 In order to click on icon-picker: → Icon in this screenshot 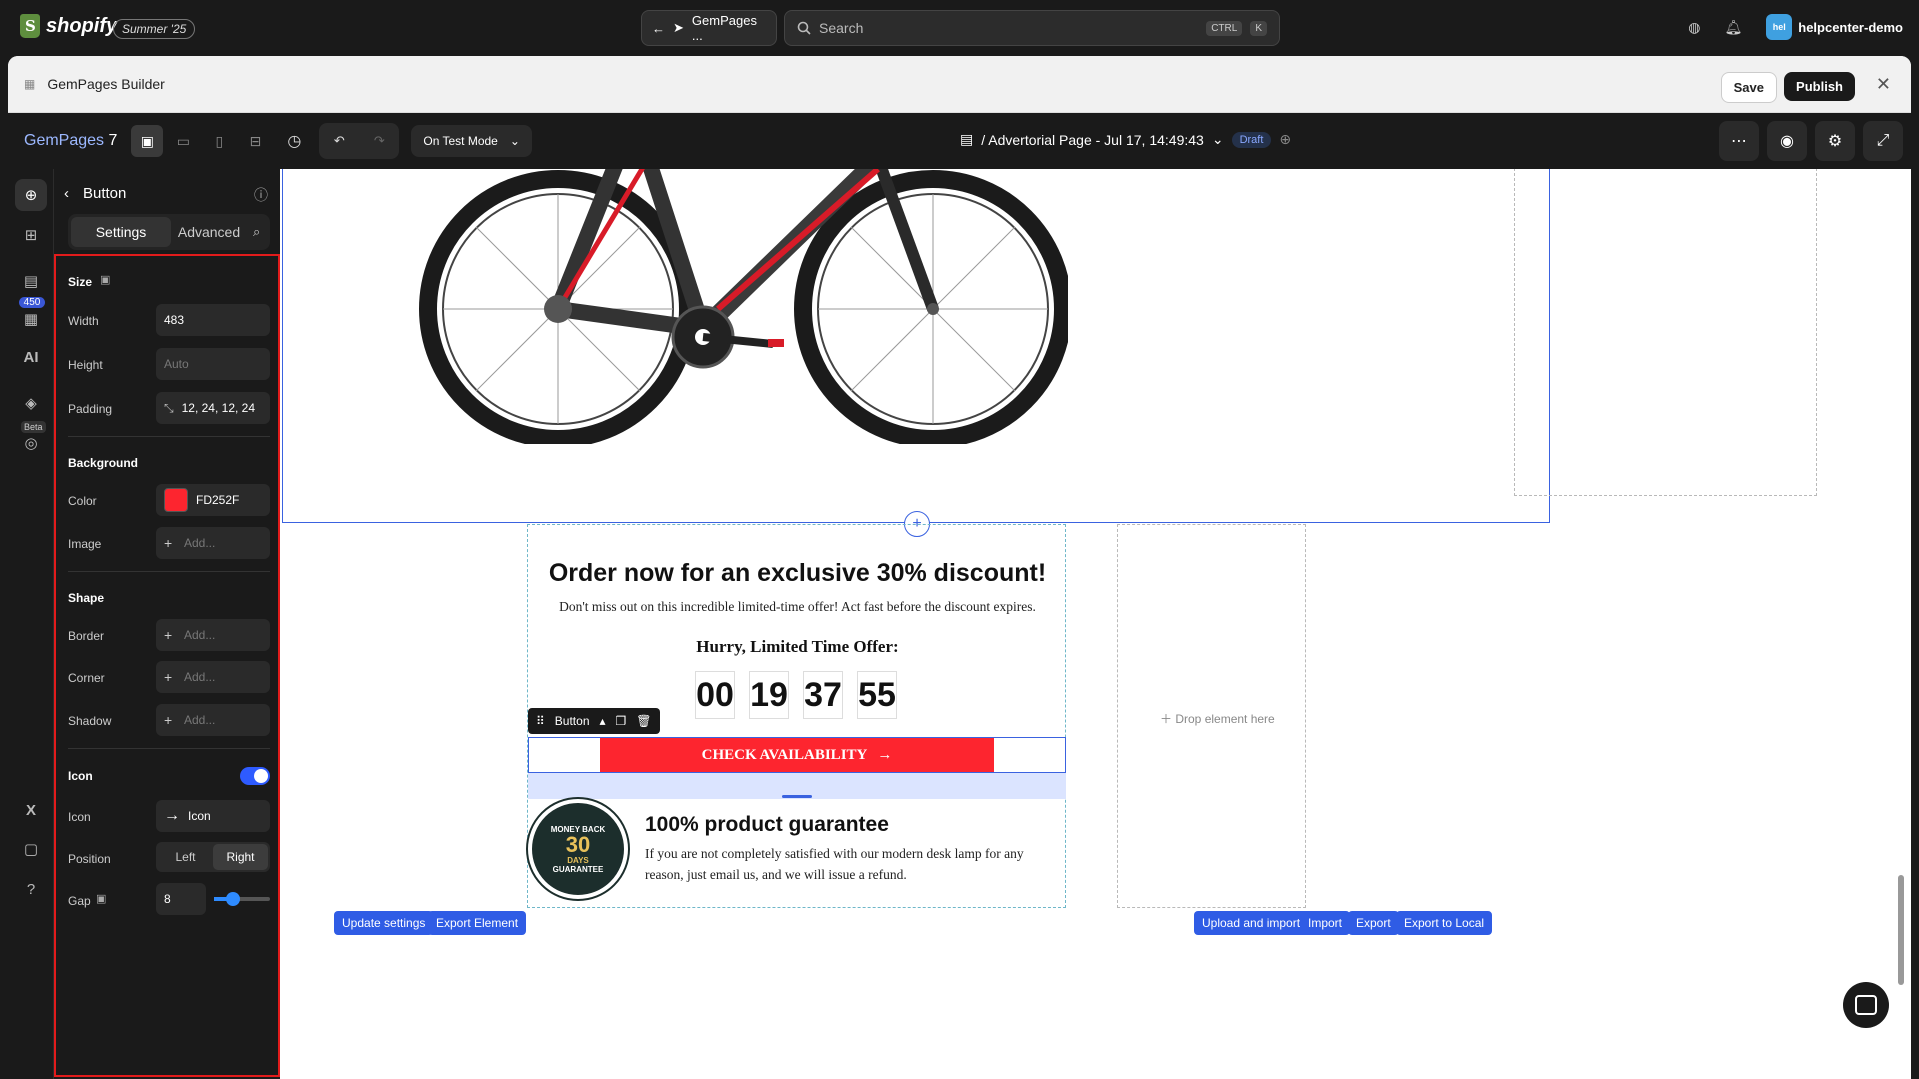, I will do `click(213, 816)`.